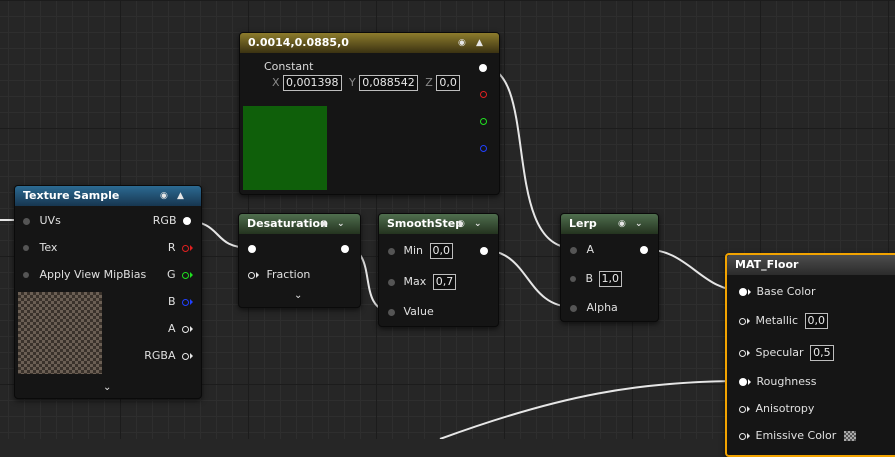 The height and width of the screenshot is (457, 895). I want to click on input-label: A, so click(590, 249).